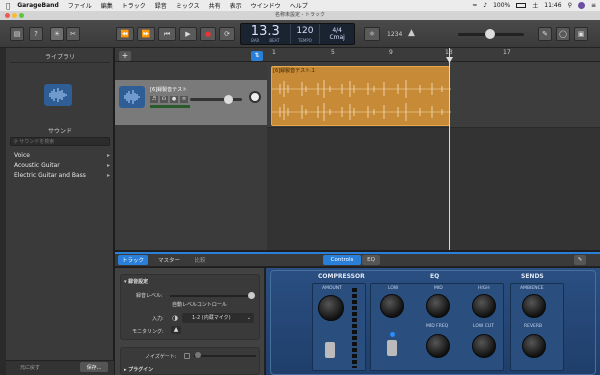 This screenshot has width=600, height=375. I want to click on clock-time: 11:46, so click(552, 5).